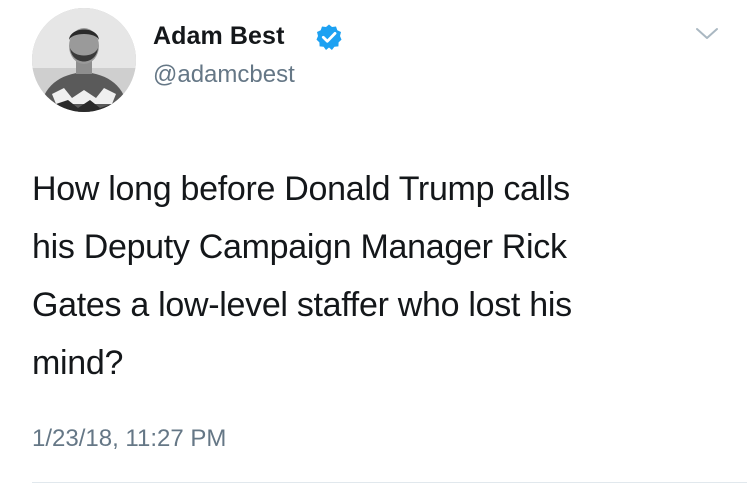 The image size is (747, 490). What do you see at coordinates (129, 439) in the screenshot?
I see `tweet-timestamp: 1/23/18, 11:27 PM` at bounding box center [129, 439].